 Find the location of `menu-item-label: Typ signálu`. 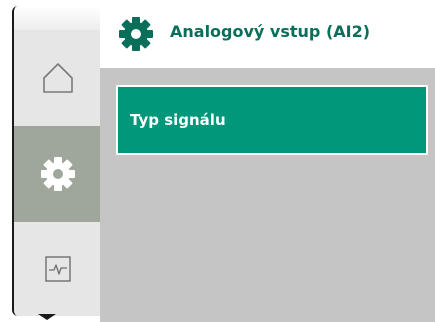

menu-item-label: Typ signálu is located at coordinates (178, 120).